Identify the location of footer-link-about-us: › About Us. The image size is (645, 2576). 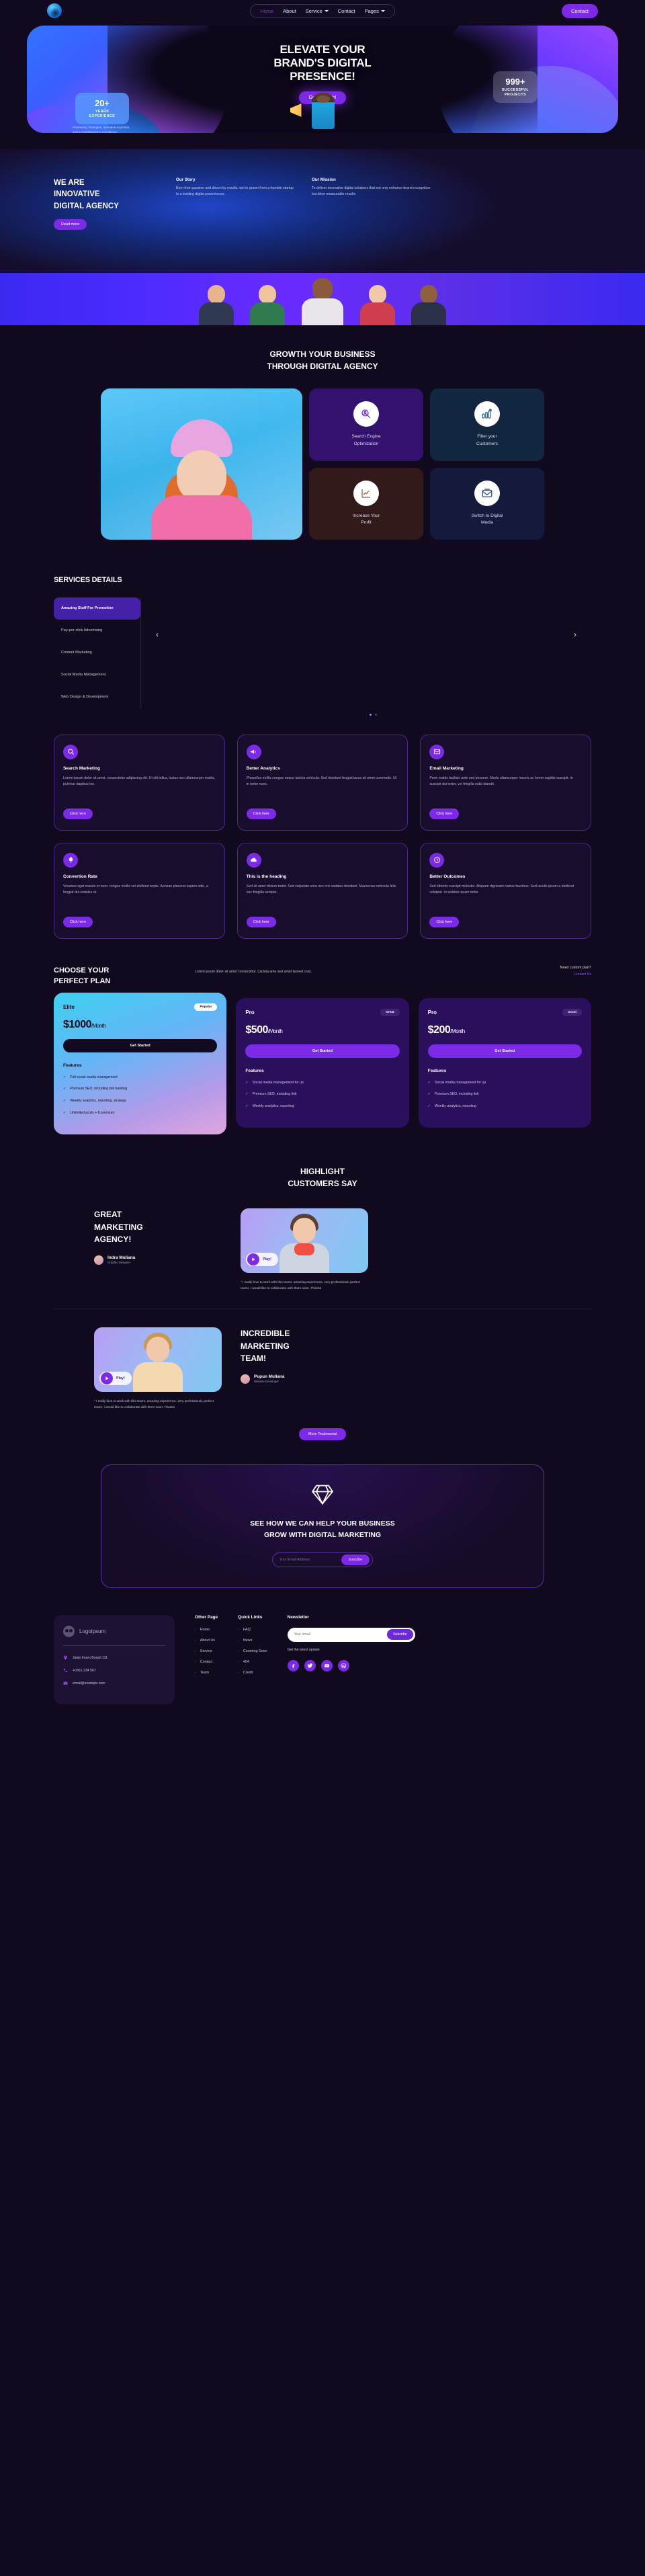
(206, 1640).